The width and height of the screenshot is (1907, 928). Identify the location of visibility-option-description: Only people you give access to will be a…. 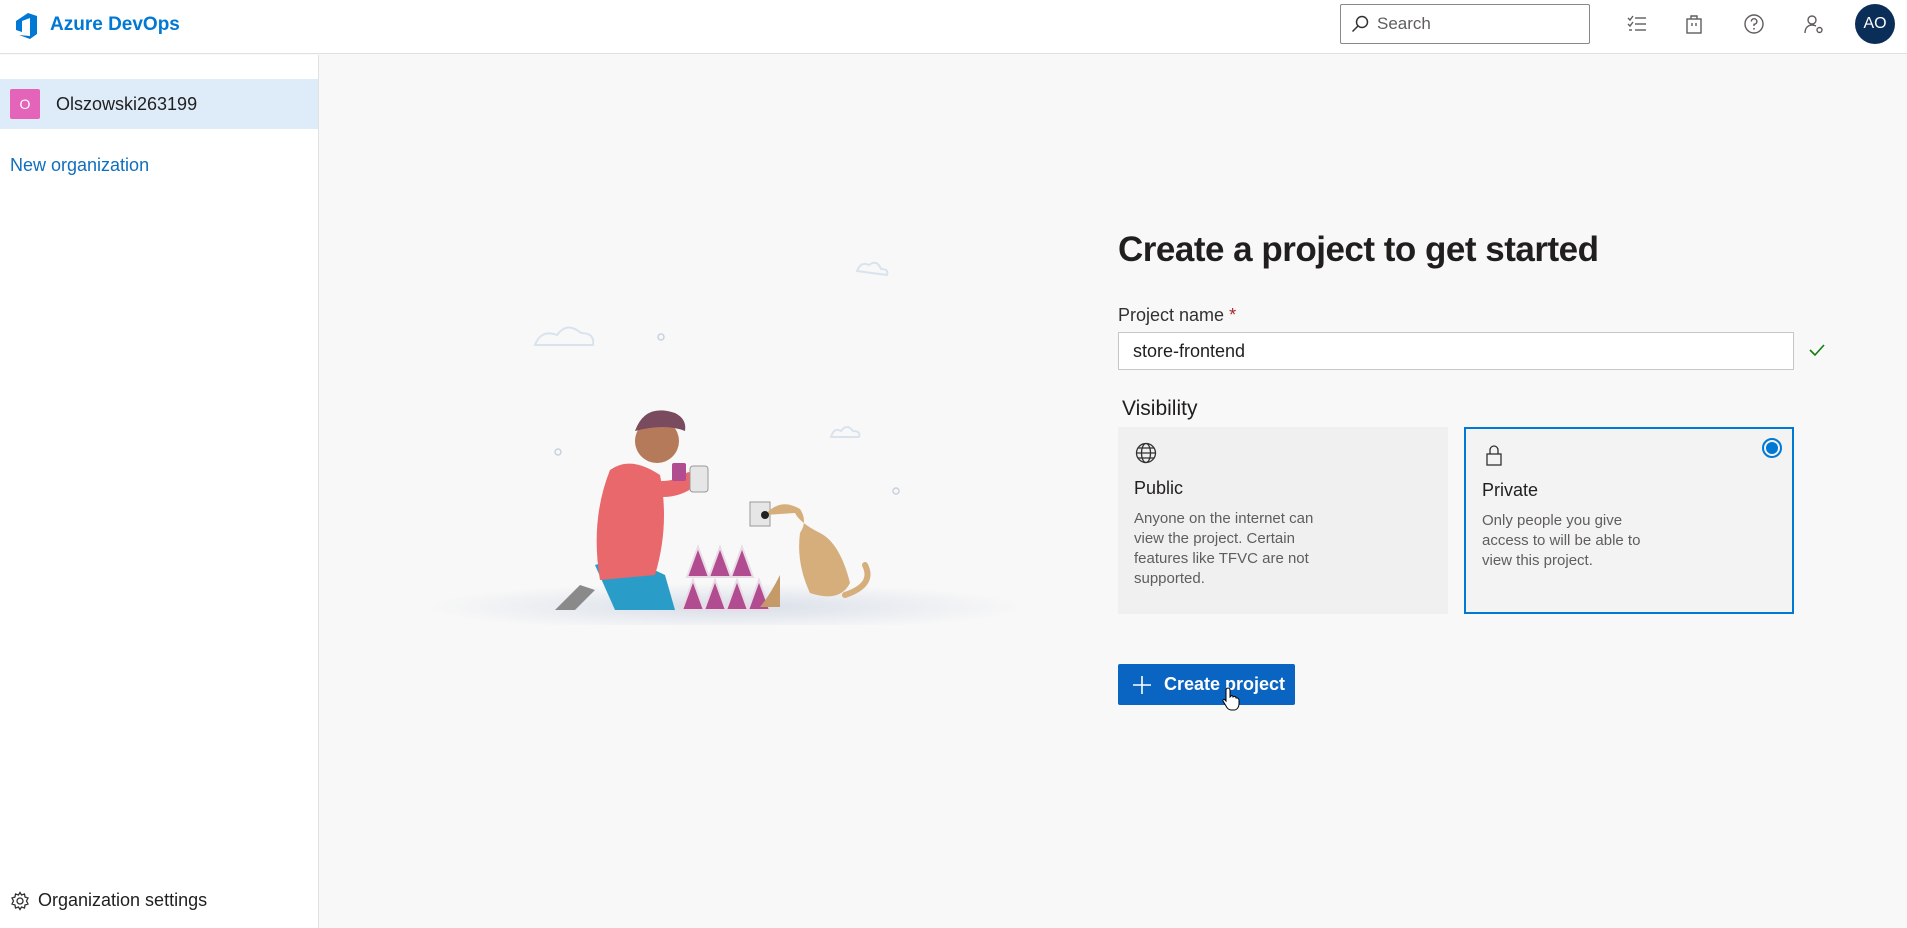
(1561, 540).